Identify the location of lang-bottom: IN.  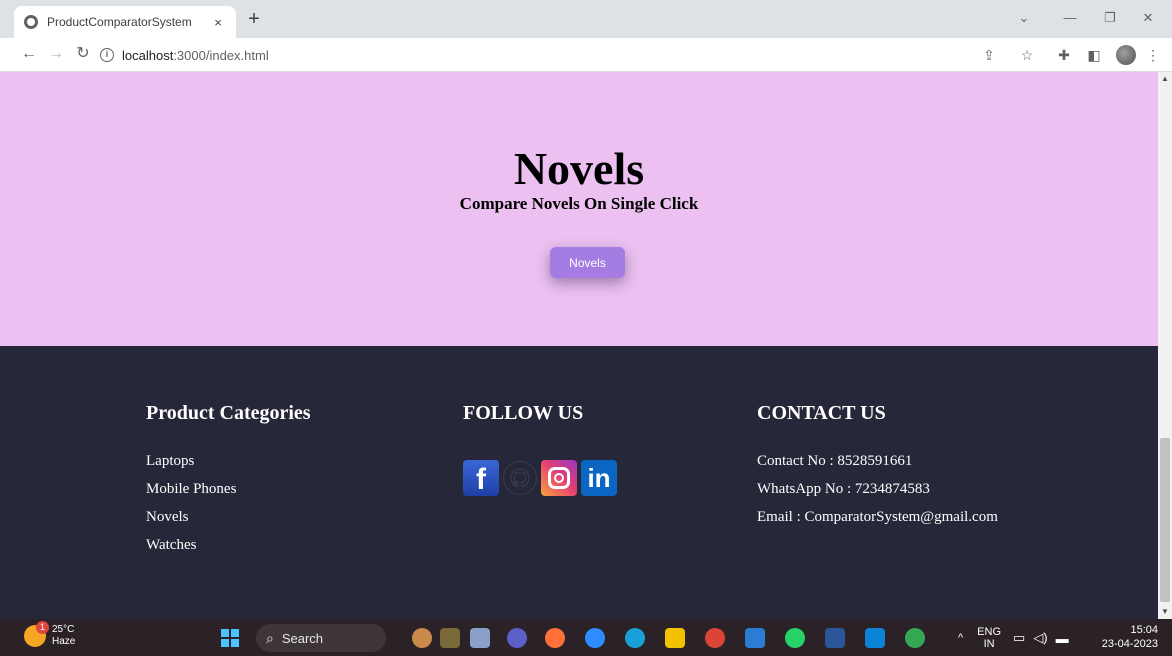
(989, 644).